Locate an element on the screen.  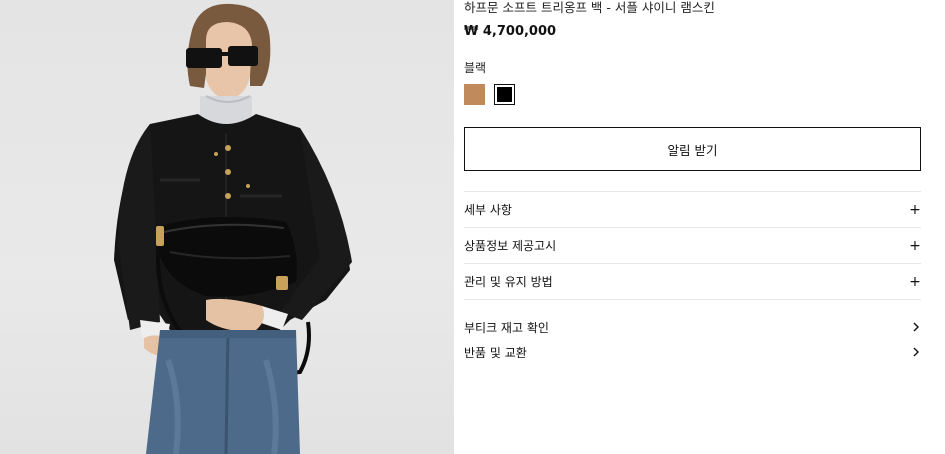
boutique-stock-label: 부티크 재고 확인 is located at coordinates (506, 327).